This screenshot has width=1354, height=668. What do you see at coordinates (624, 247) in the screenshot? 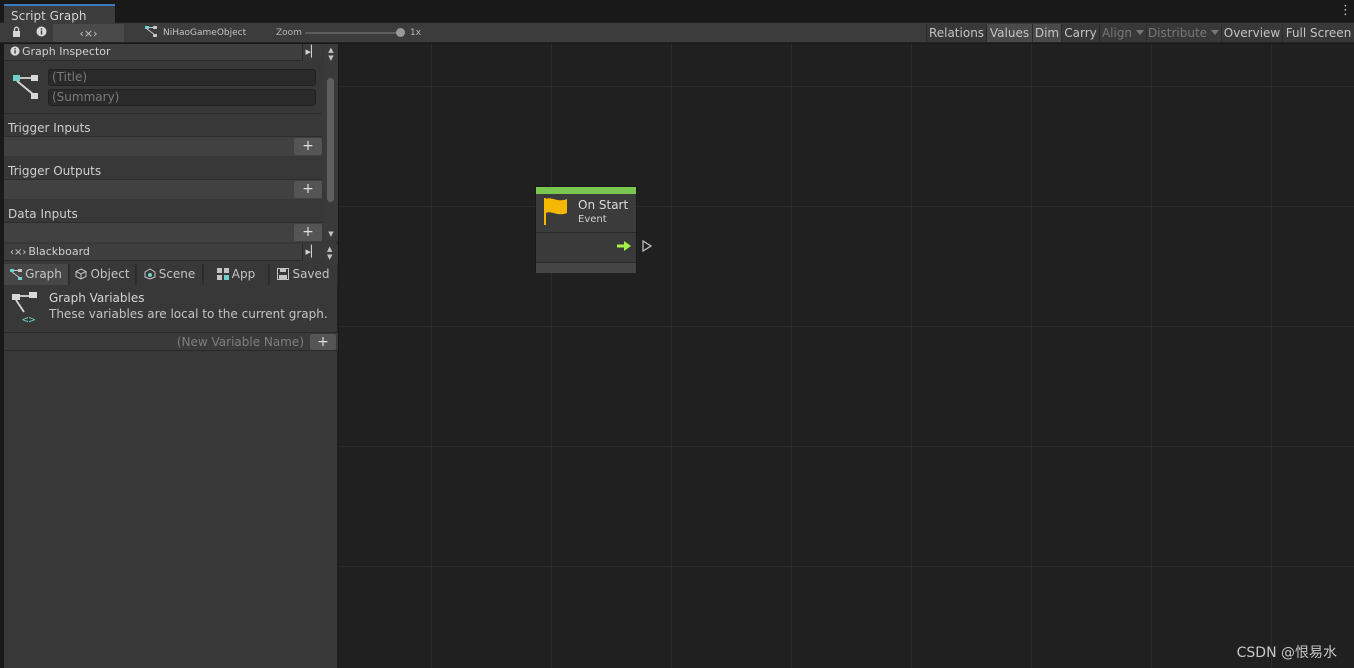
I see `trigger-output-arrow-icon` at bounding box center [624, 247].